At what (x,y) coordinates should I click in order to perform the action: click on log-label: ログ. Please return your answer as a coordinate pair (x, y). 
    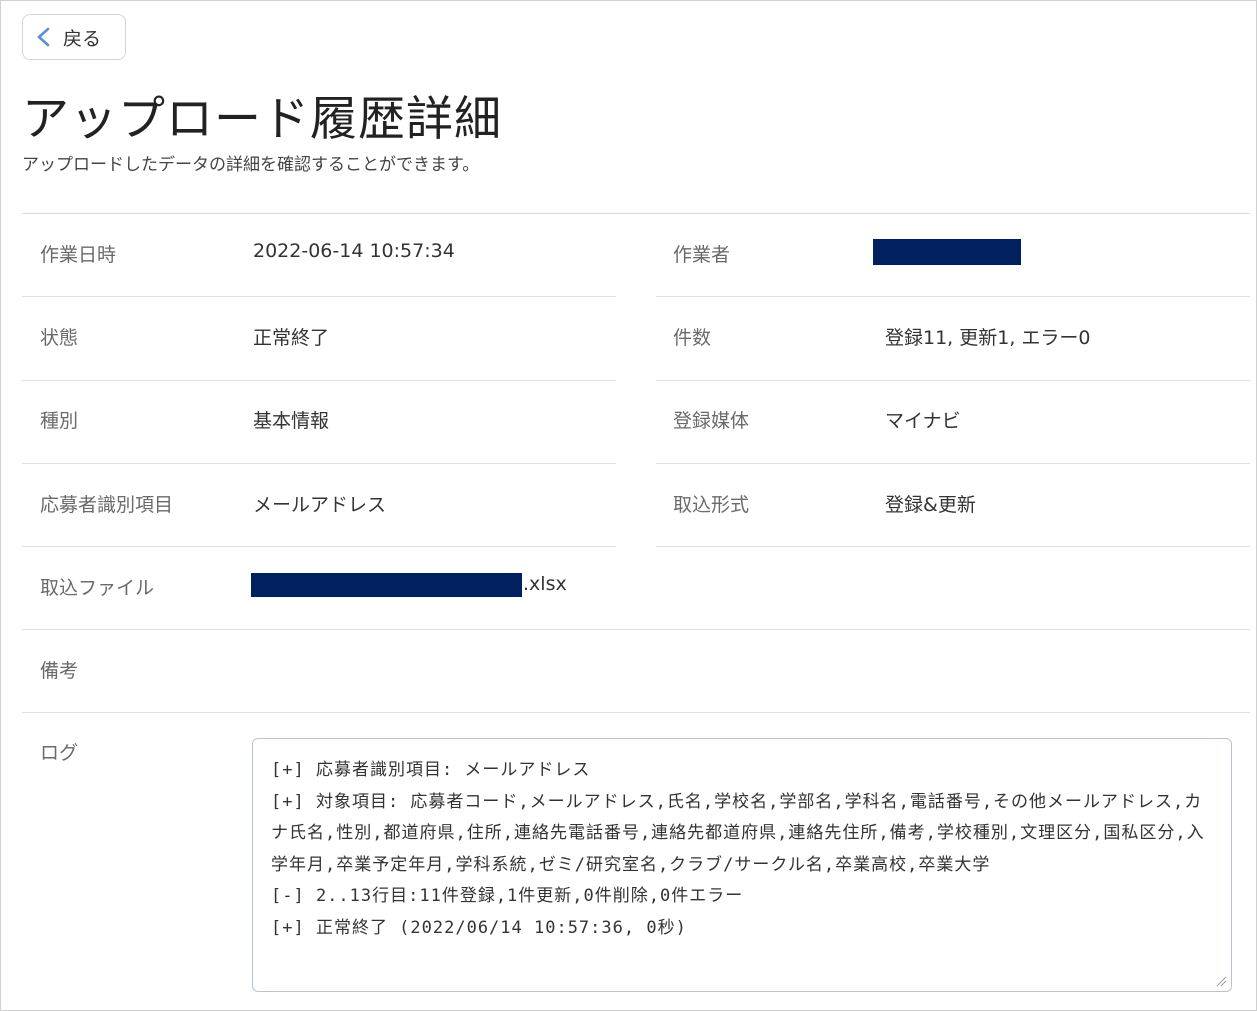
    Looking at the image, I should click on (59, 753).